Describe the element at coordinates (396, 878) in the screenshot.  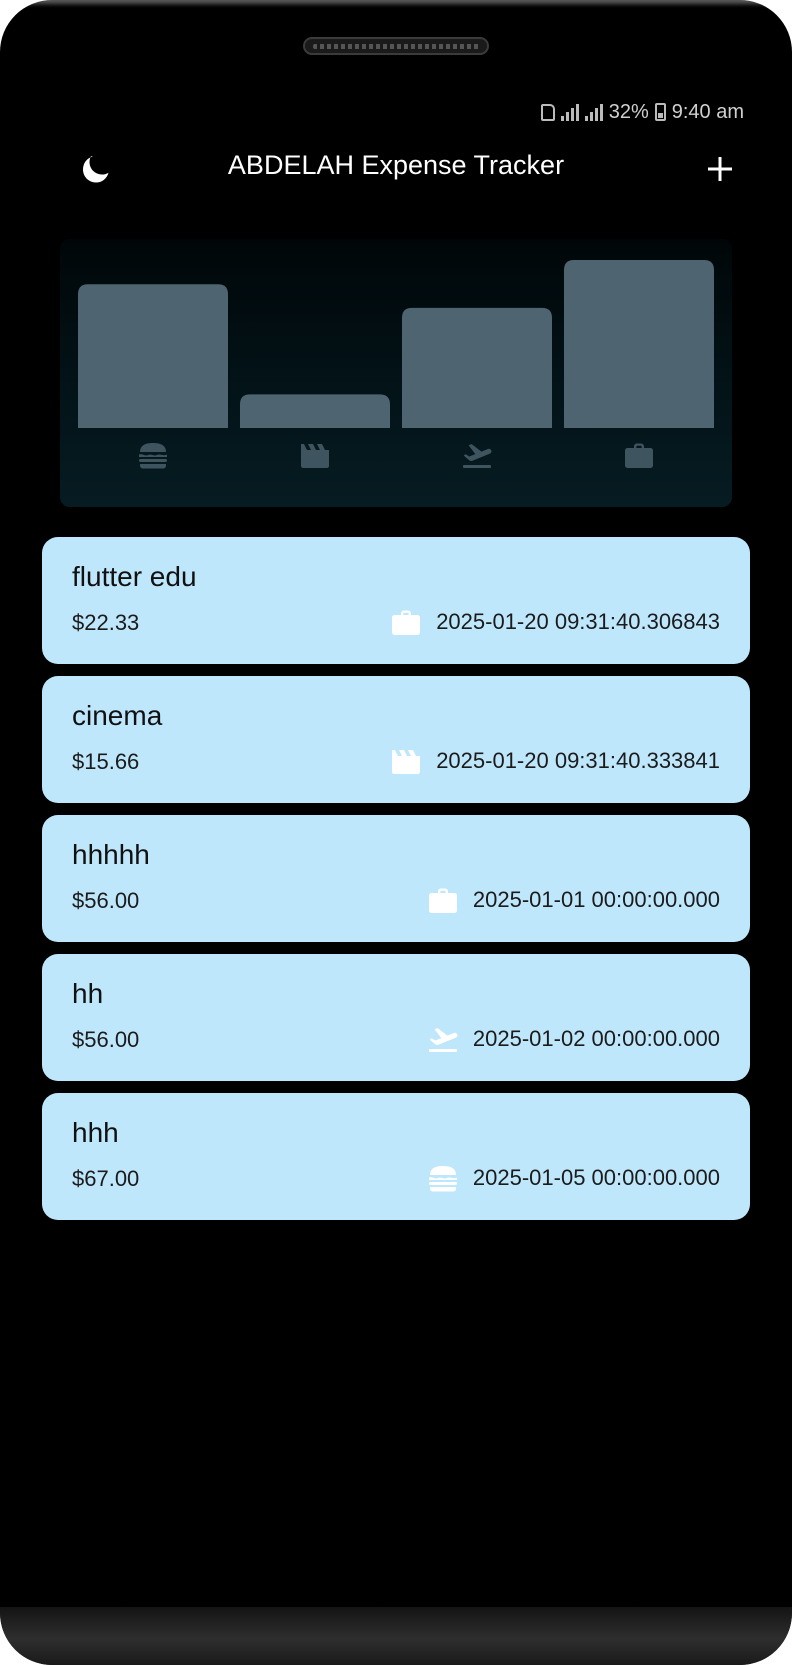
I see `expense-card: hhhhh $56.00 2025-01-01 00:00:00.000` at that location.